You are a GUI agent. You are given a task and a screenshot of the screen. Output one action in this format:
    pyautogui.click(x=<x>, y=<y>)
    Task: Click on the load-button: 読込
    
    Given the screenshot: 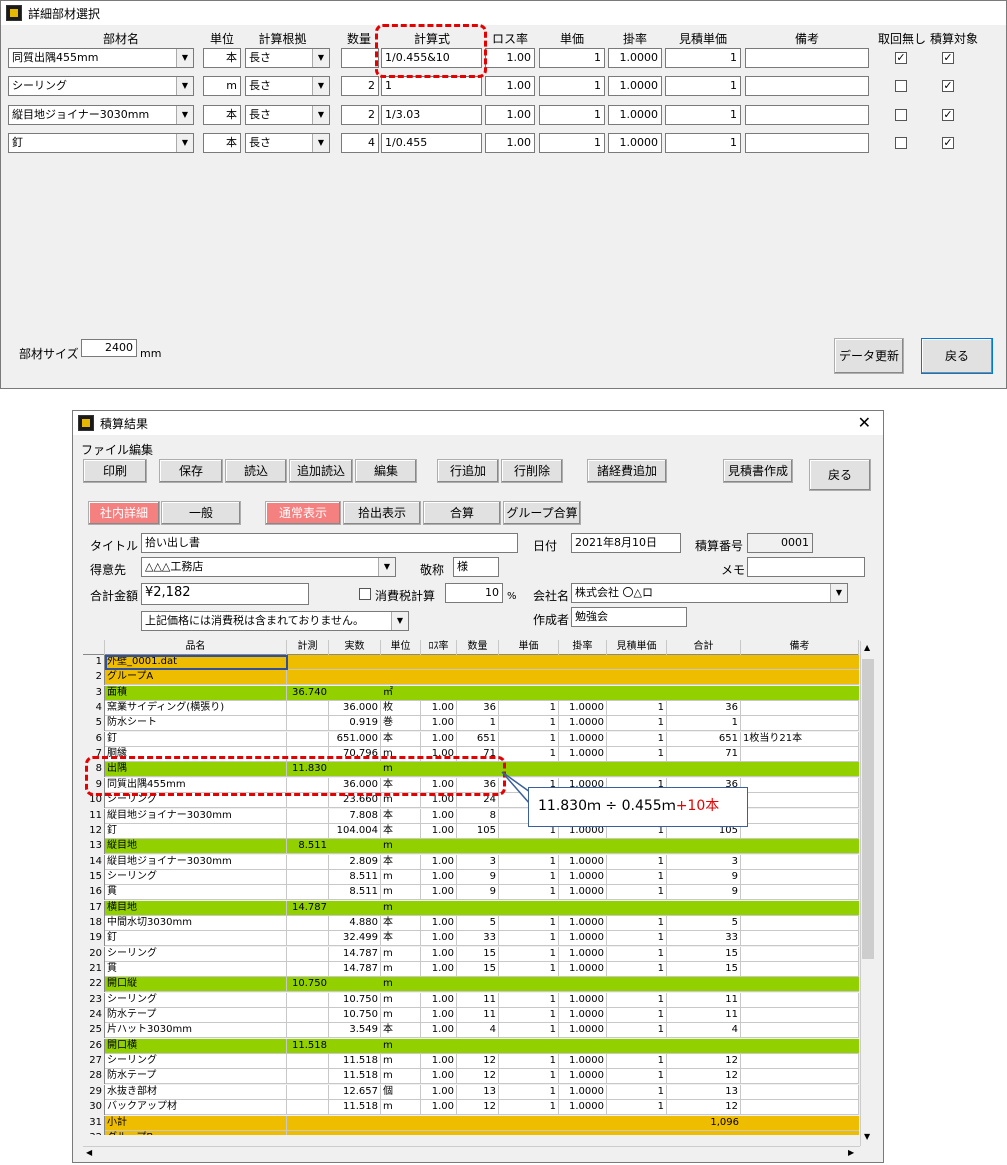 What is the action you would take?
    pyautogui.click(x=256, y=471)
    